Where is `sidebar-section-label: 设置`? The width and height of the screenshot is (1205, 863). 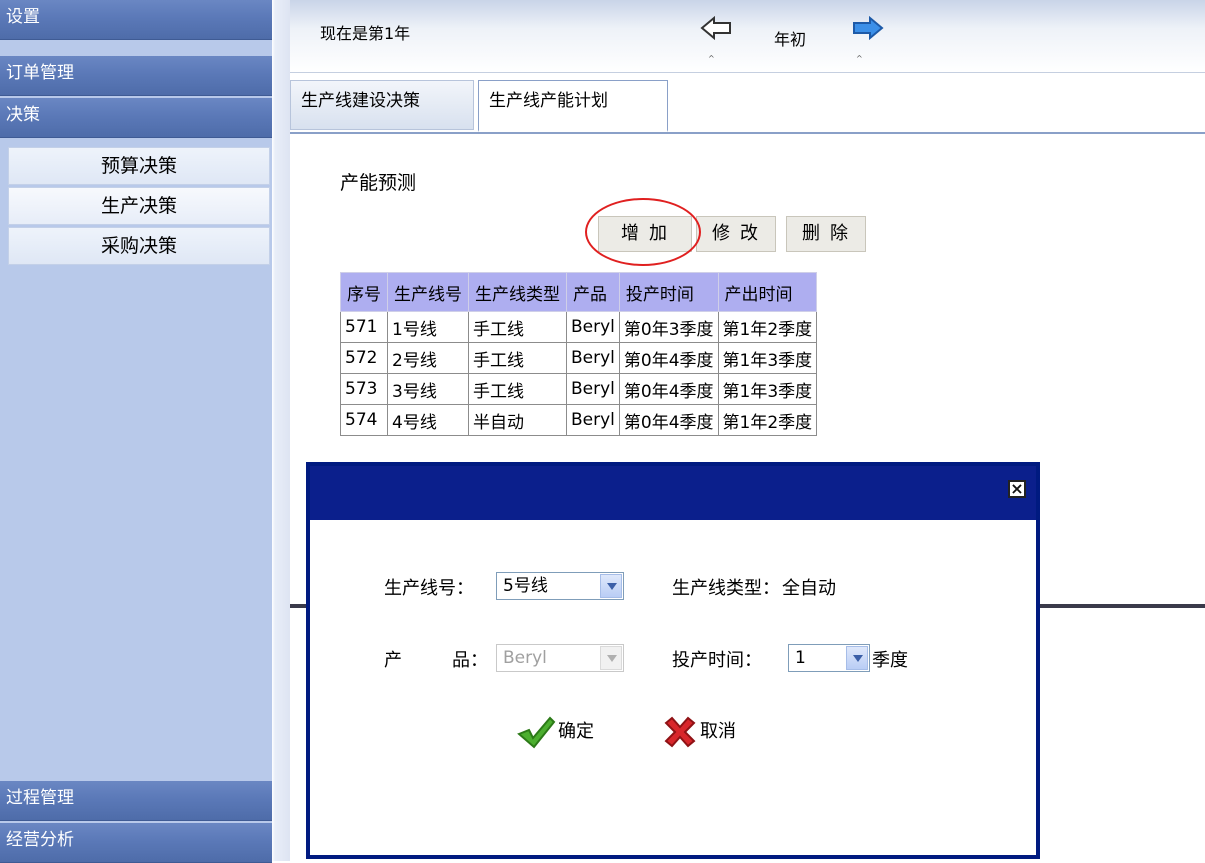
sidebar-section-label: 设置 is located at coordinates (23, 17).